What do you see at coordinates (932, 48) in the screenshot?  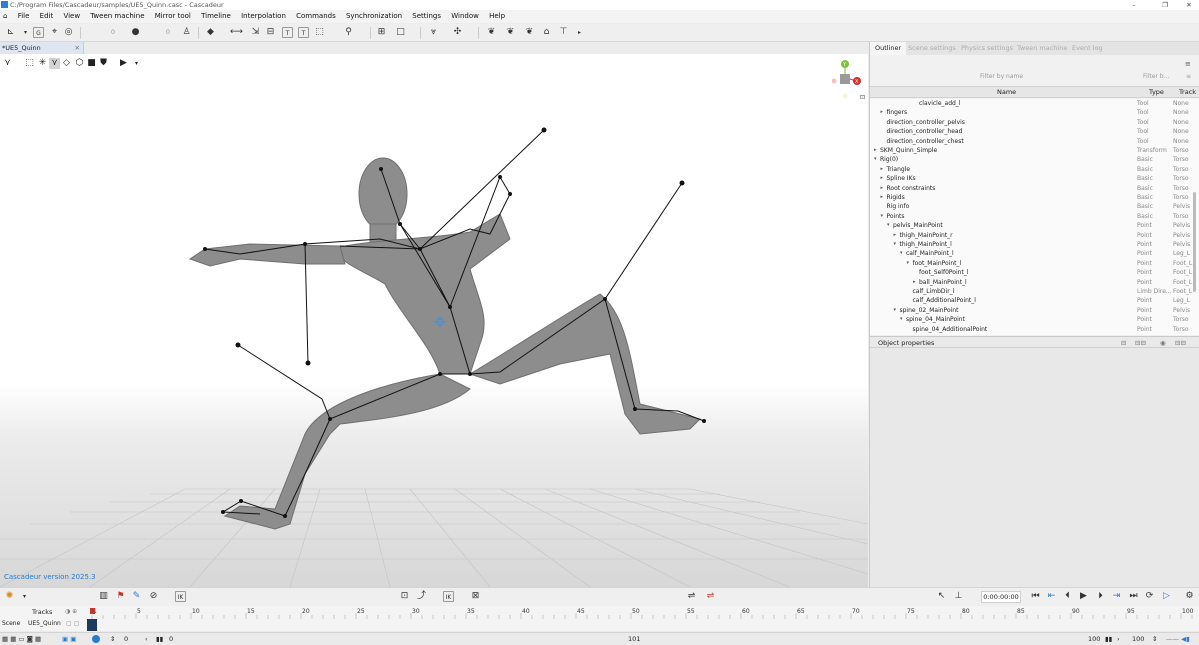 I see `tab-scene-settings: Scene settings` at bounding box center [932, 48].